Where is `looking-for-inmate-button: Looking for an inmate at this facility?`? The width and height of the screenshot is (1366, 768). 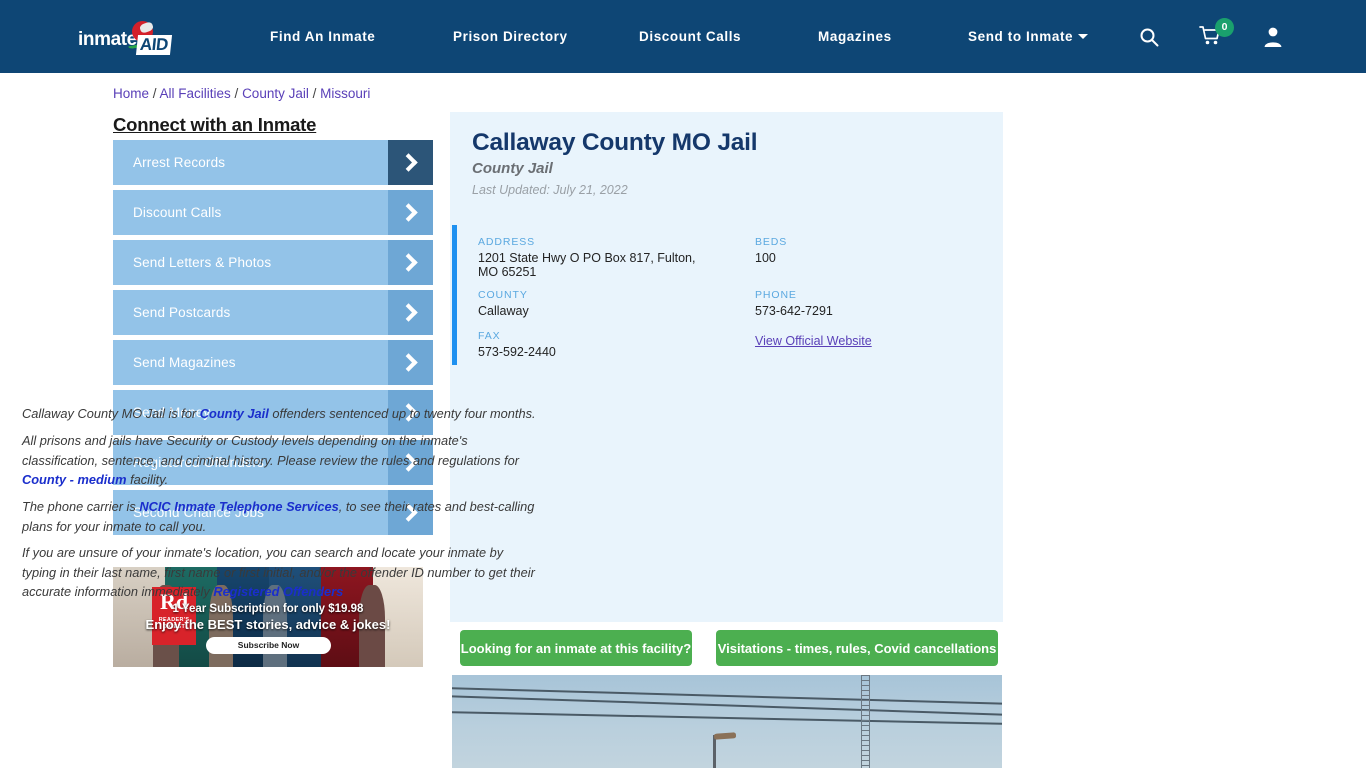 looking-for-inmate-button: Looking for an inmate at this facility? is located at coordinates (576, 648).